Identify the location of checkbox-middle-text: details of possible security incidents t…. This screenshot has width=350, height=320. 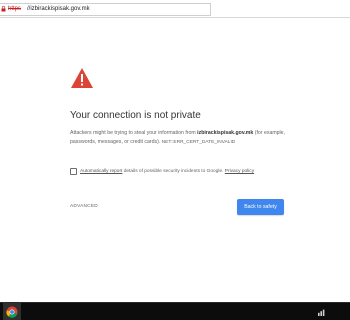
(173, 171).